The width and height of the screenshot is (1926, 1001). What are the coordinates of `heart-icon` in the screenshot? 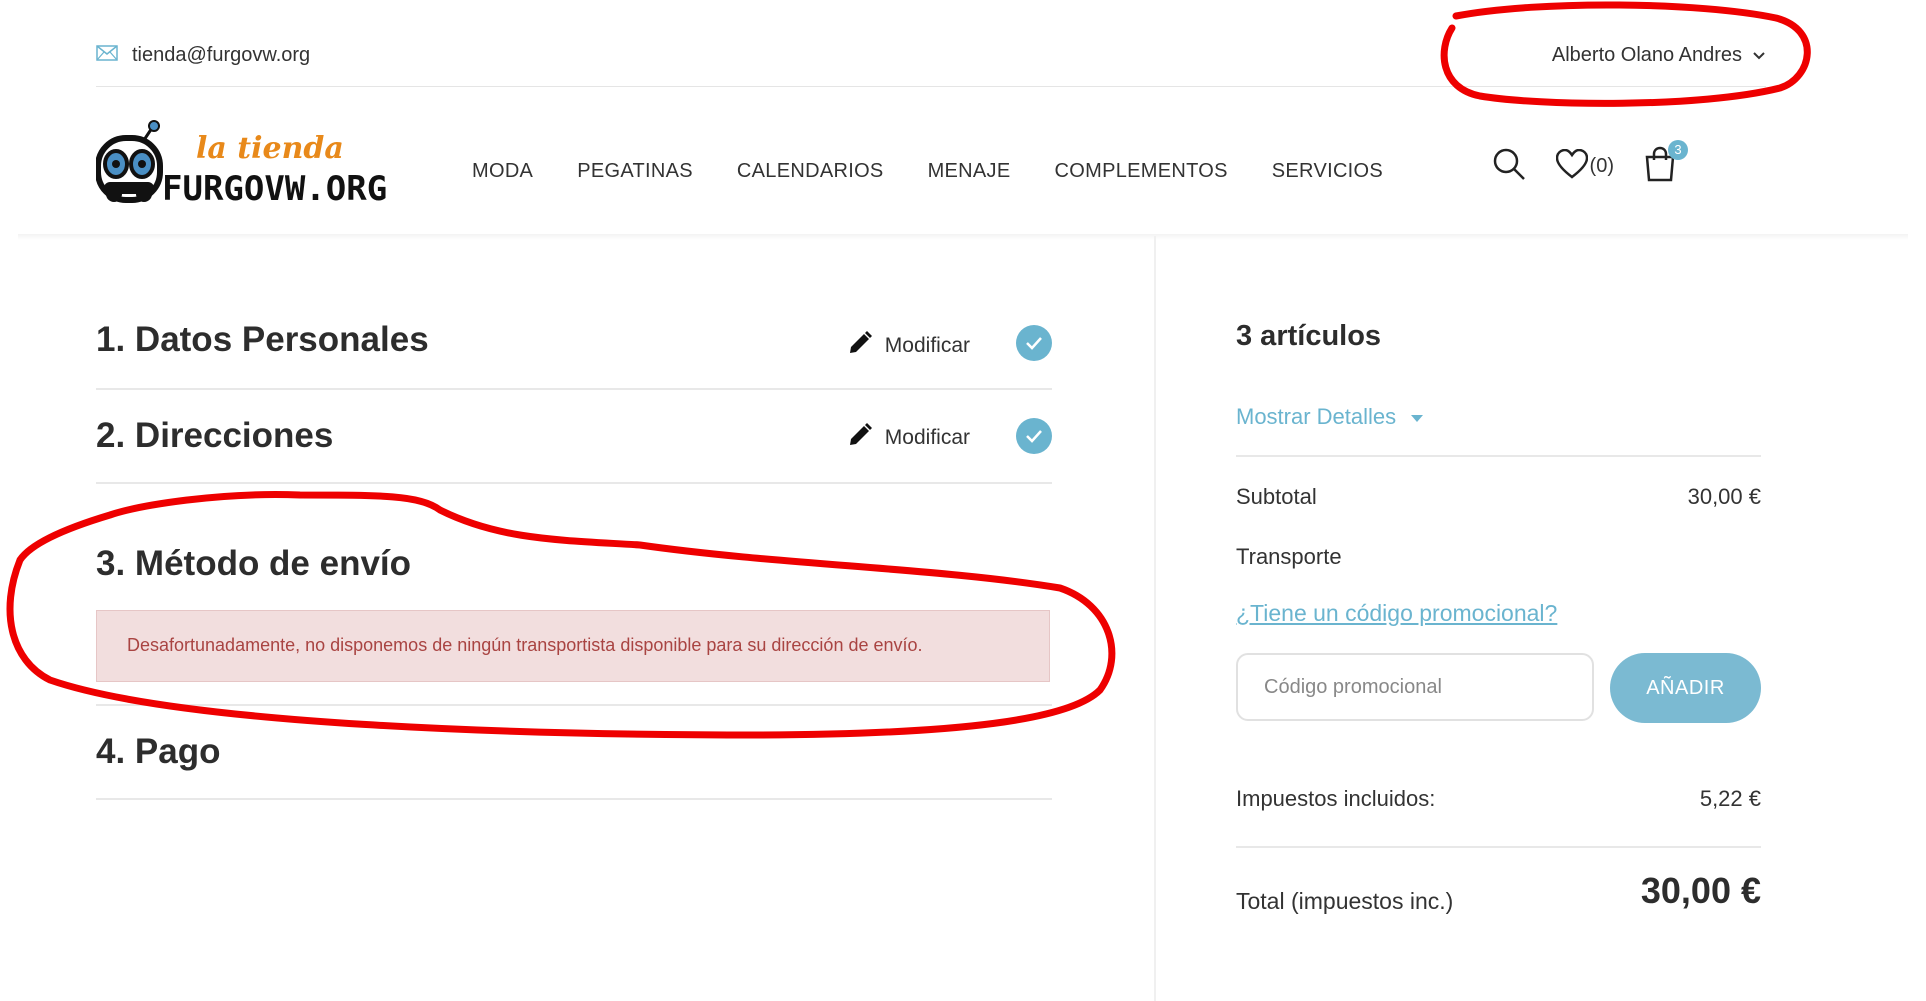 It's located at (1571, 166).